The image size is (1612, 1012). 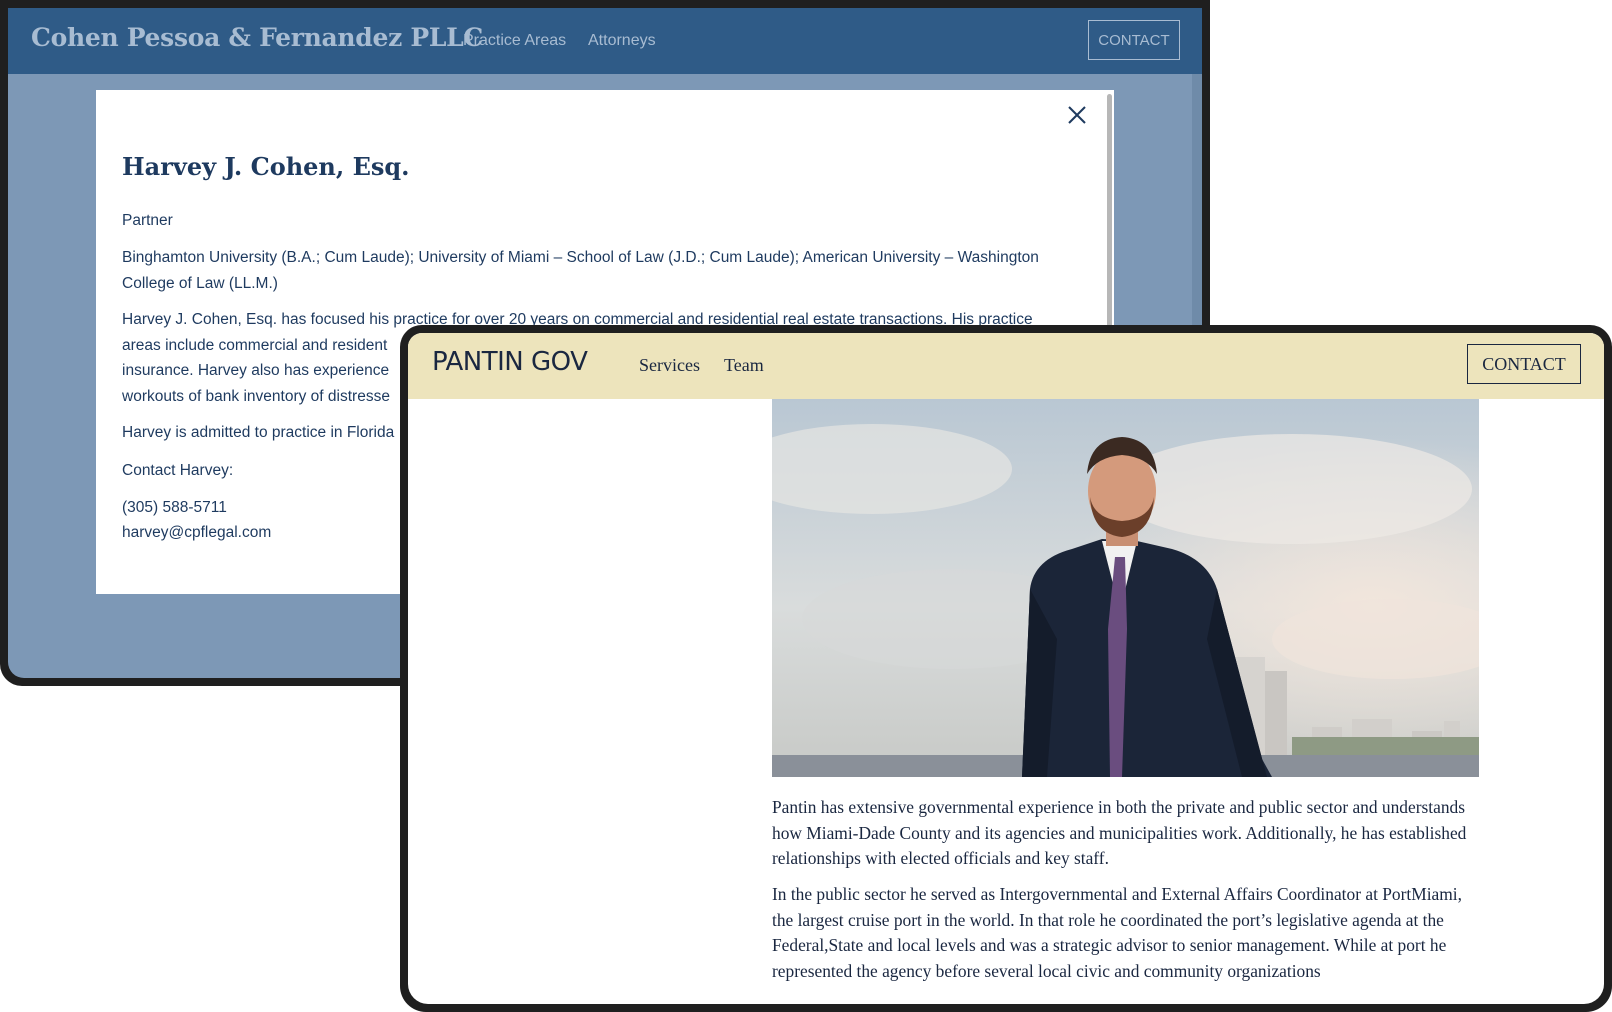 I want to click on modal-scrollbar, so click(x=1109, y=212).